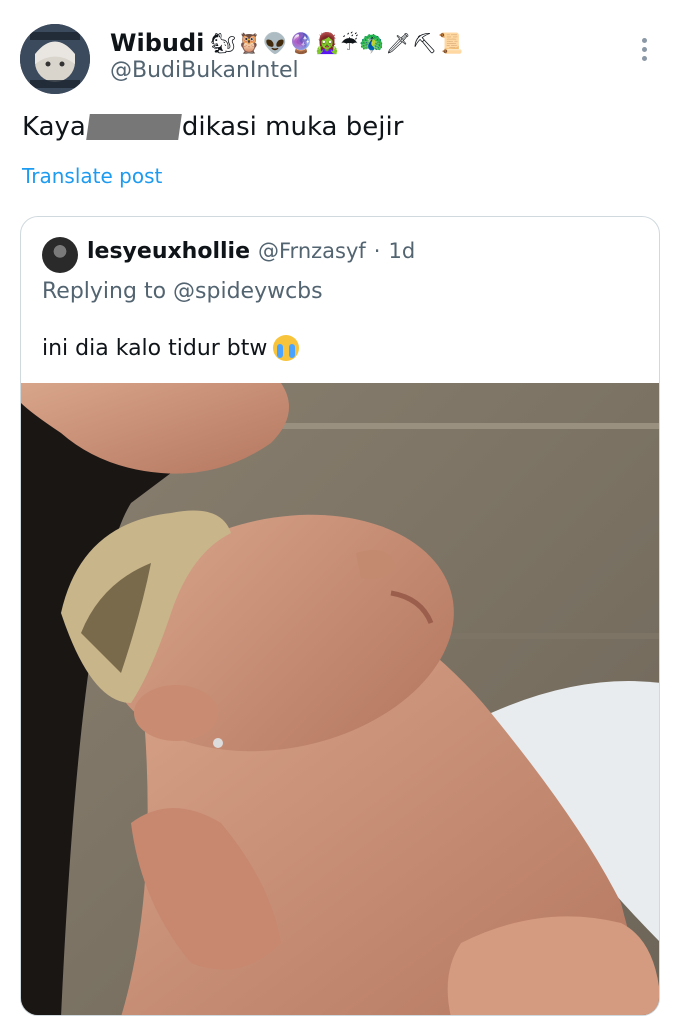 The height and width of the screenshot is (1024, 676). I want to click on post-text: Kaya dikasi muka bejir, so click(212, 127).